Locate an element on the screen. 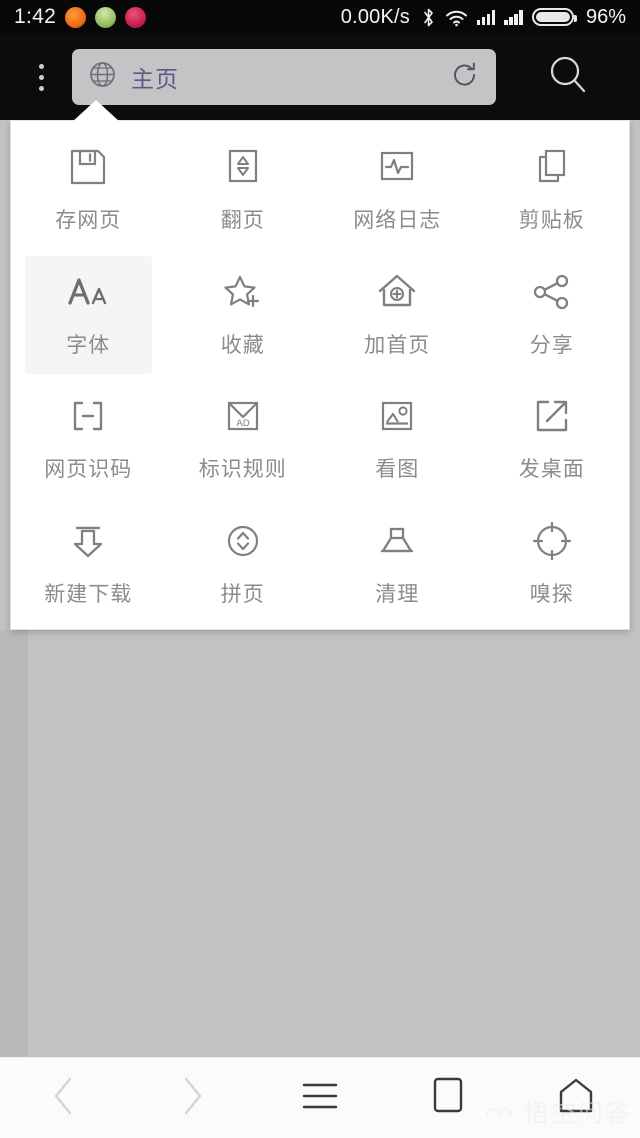 This screenshot has width=640, height=1138. nav-back-button is located at coordinates (64, 1098).